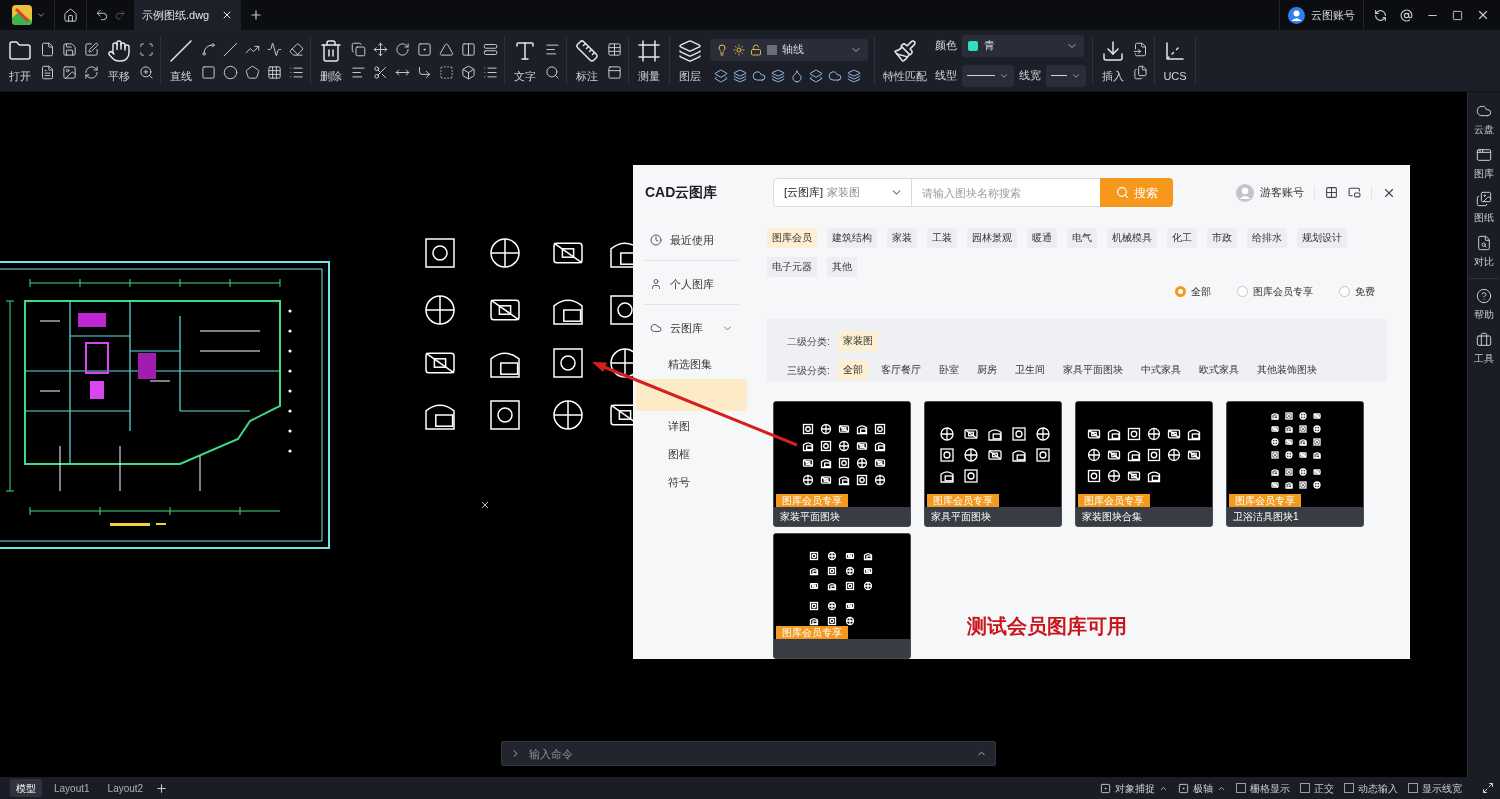 This screenshot has width=1500, height=799. Describe the element at coordinates (1275, 291) in the screenshot. I see `radio-option: 图库会员专享` at that location.